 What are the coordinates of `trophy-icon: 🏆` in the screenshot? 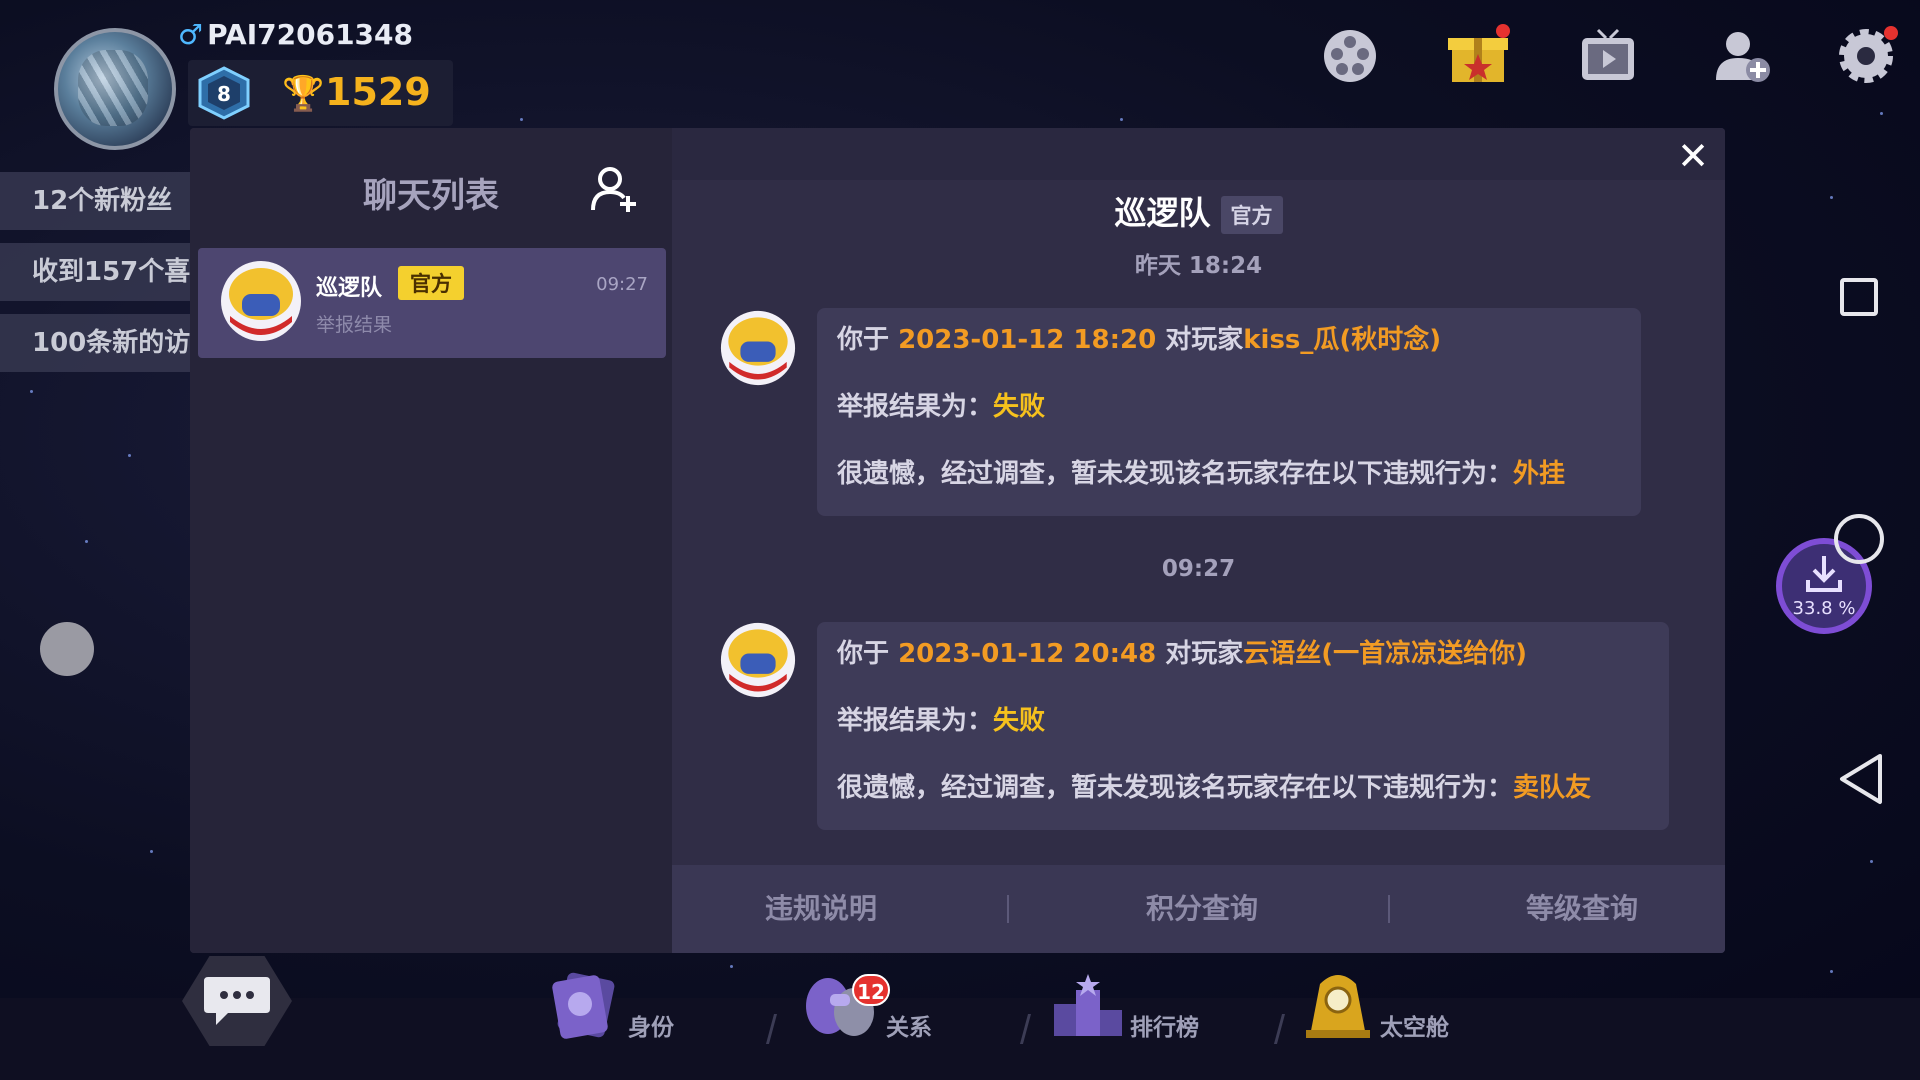 It's located at (303, 94).